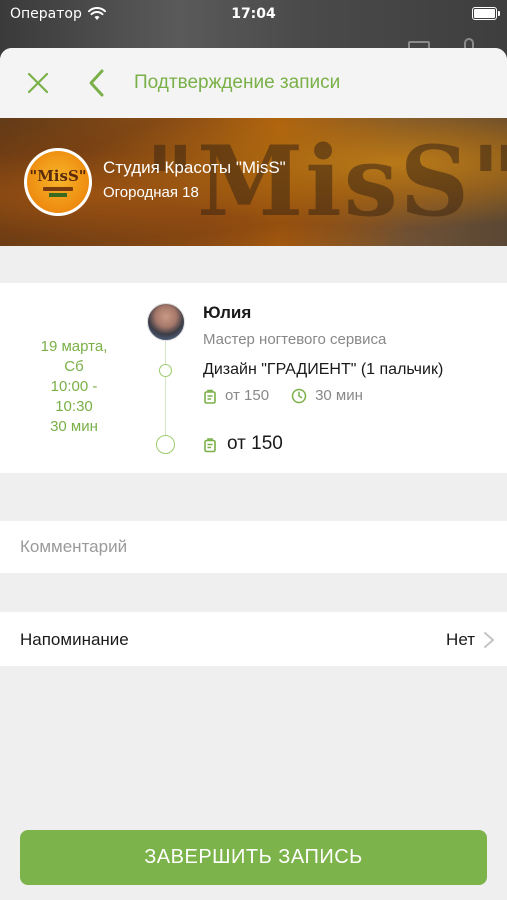 The height and width of the screenshot is (900, 507). I want to click on time-start: 10:00 -, so click(74, 386).